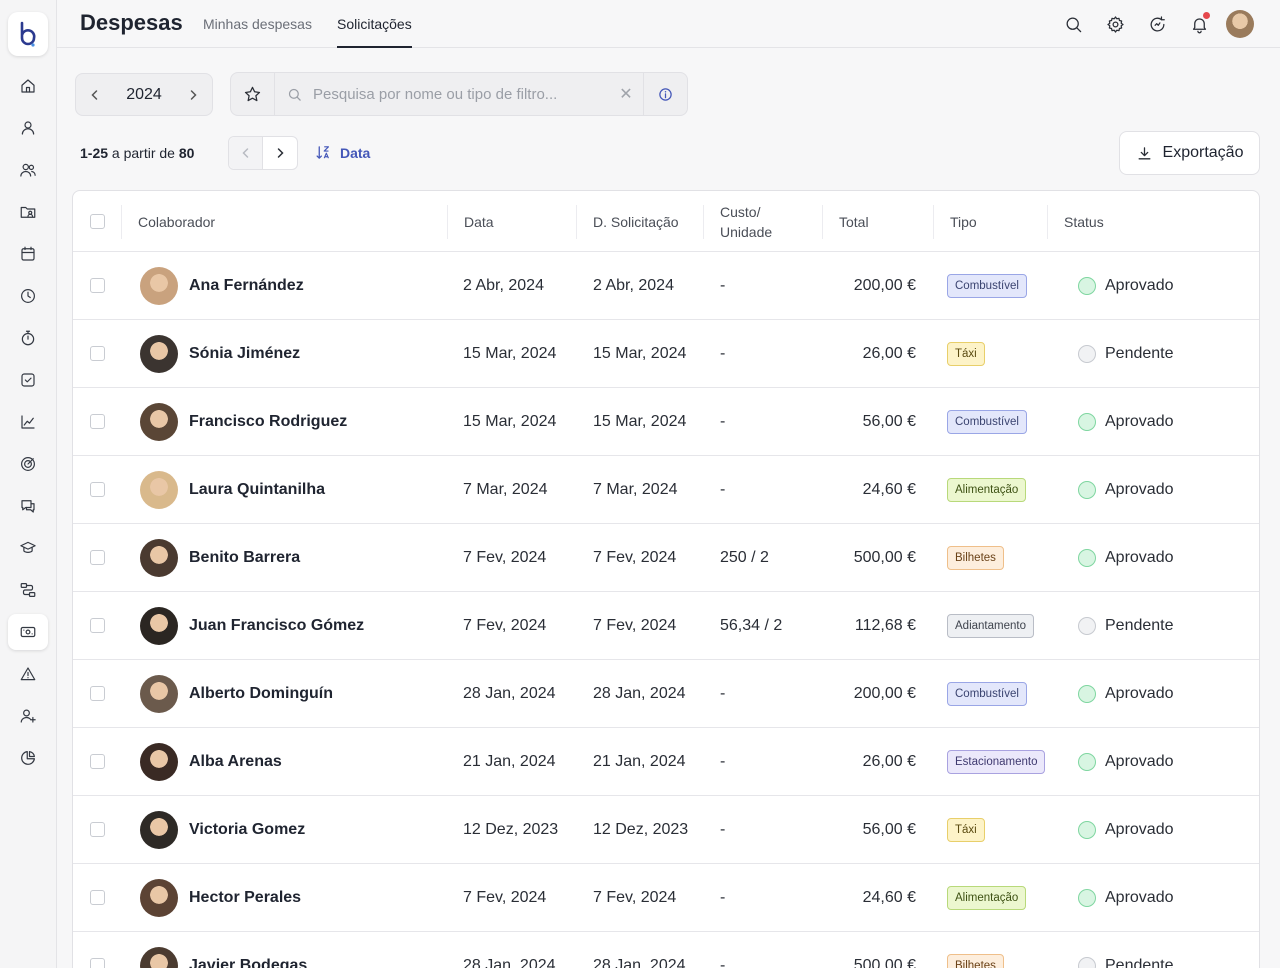 This screenshot has height=968, width=1280. What do you see at coordinates (222, 829) in the screenshot?
I see `employee-cell: Victoria Gomez` at bounding box center [222, 829].